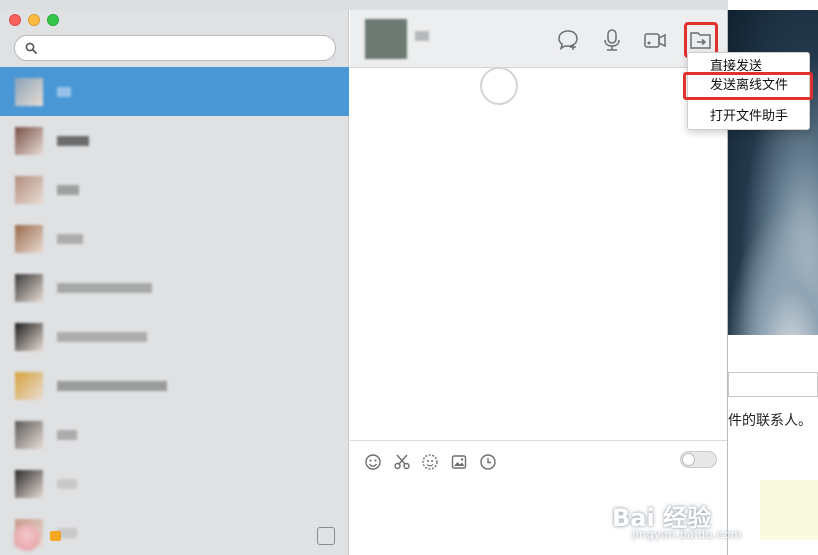 This screenshot has width=818, height=555. I want to click on send-file-menu: 直接发送 发送离线文件 打开文件助手, so click(748, 91).